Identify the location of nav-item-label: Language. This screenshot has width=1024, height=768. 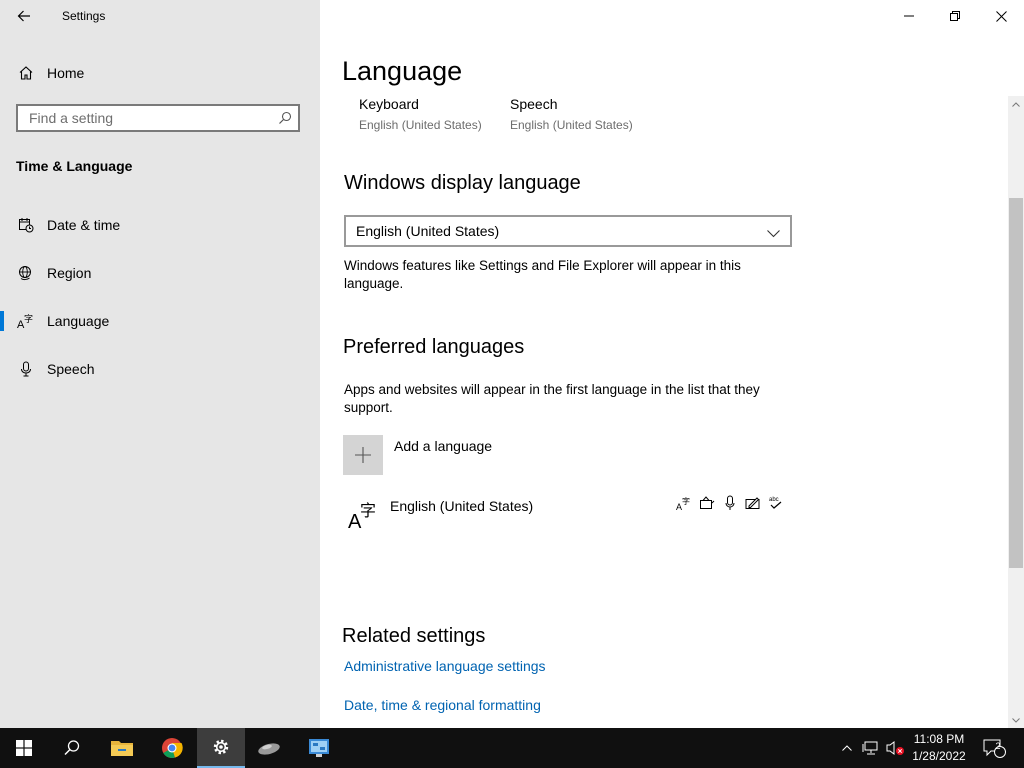
(78, 321).